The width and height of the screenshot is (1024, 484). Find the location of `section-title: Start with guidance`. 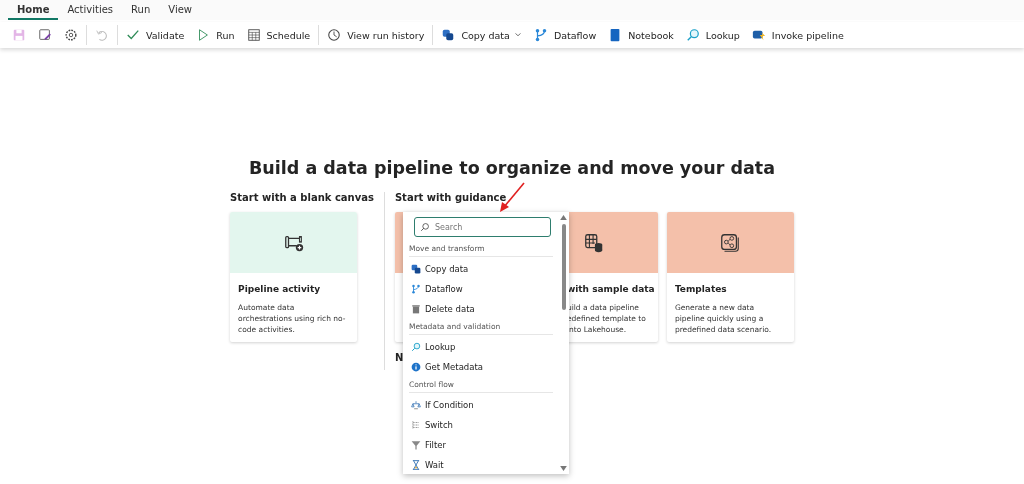

section-title: Start with guidance is located at coordinates (451, 197).